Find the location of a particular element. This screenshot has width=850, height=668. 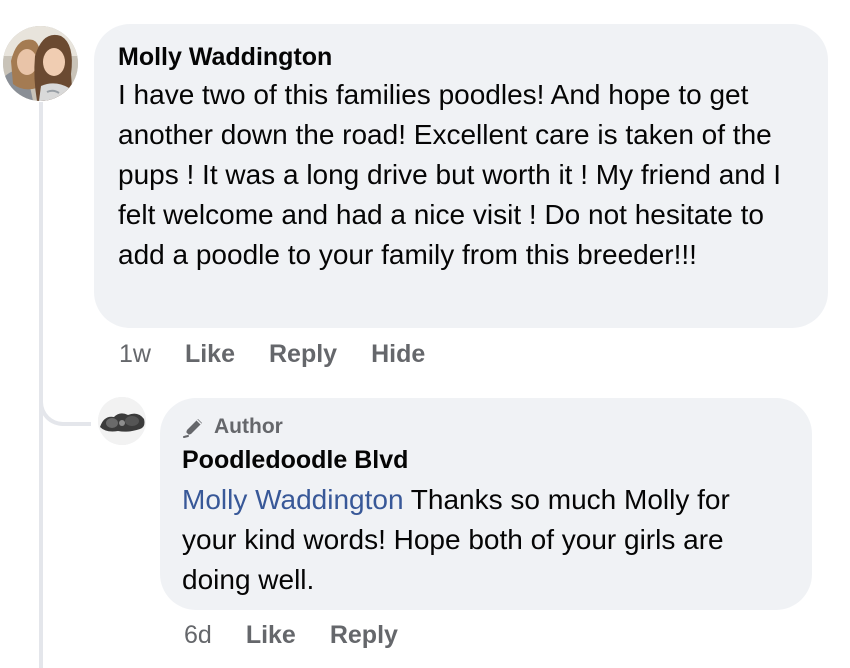

reply-button: Reply is located at coordinates (303, 354).